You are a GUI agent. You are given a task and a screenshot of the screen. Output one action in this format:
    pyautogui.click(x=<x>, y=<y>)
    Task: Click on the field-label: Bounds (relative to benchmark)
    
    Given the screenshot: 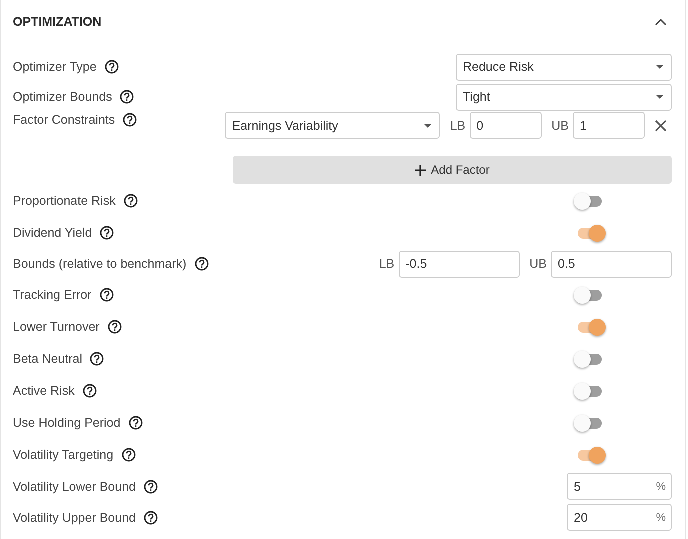 What is the action you would take?
    pyautogui.click(x=100, y=264)
    